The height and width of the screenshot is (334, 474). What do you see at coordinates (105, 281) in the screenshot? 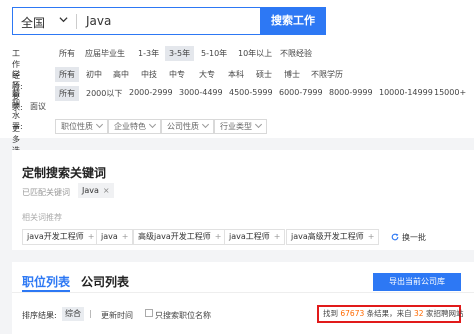
I see `tab-companies: 公司列表` at bounding box center [105, 281].